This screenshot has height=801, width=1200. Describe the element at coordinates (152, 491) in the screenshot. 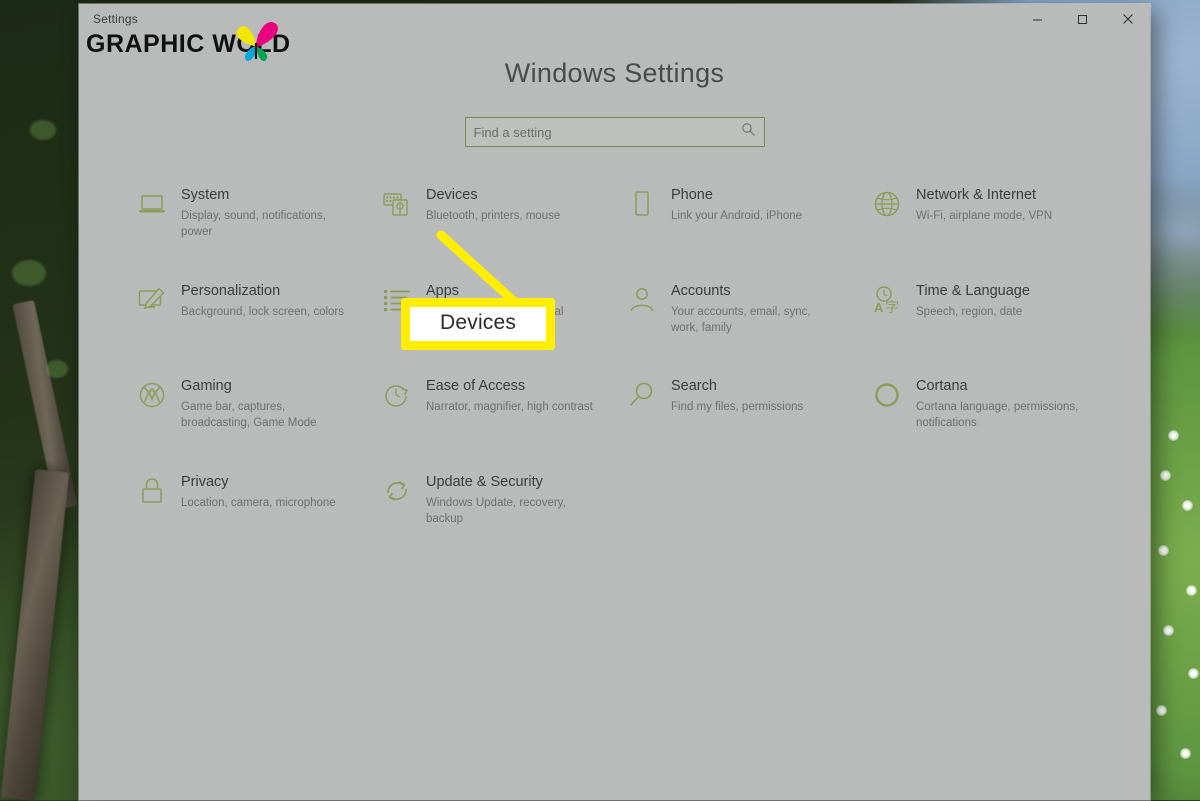

I see `lock-icon` at that location.